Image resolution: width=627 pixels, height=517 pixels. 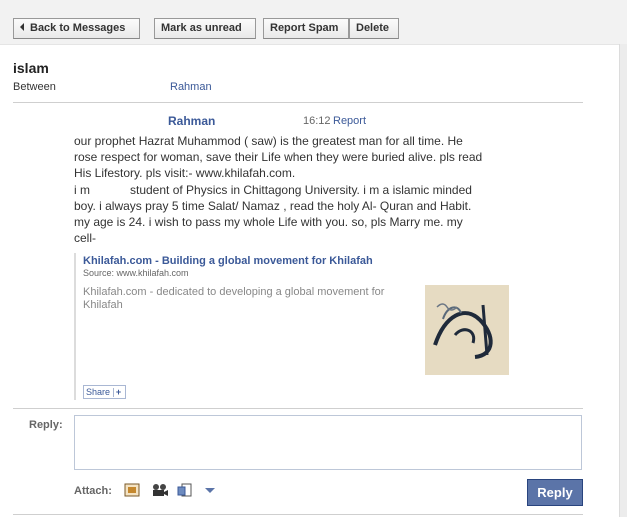 What do you see at coordinates (85, 238) in the screenshot?
I see `message-line: cell-` at bounding box center [85, 238].